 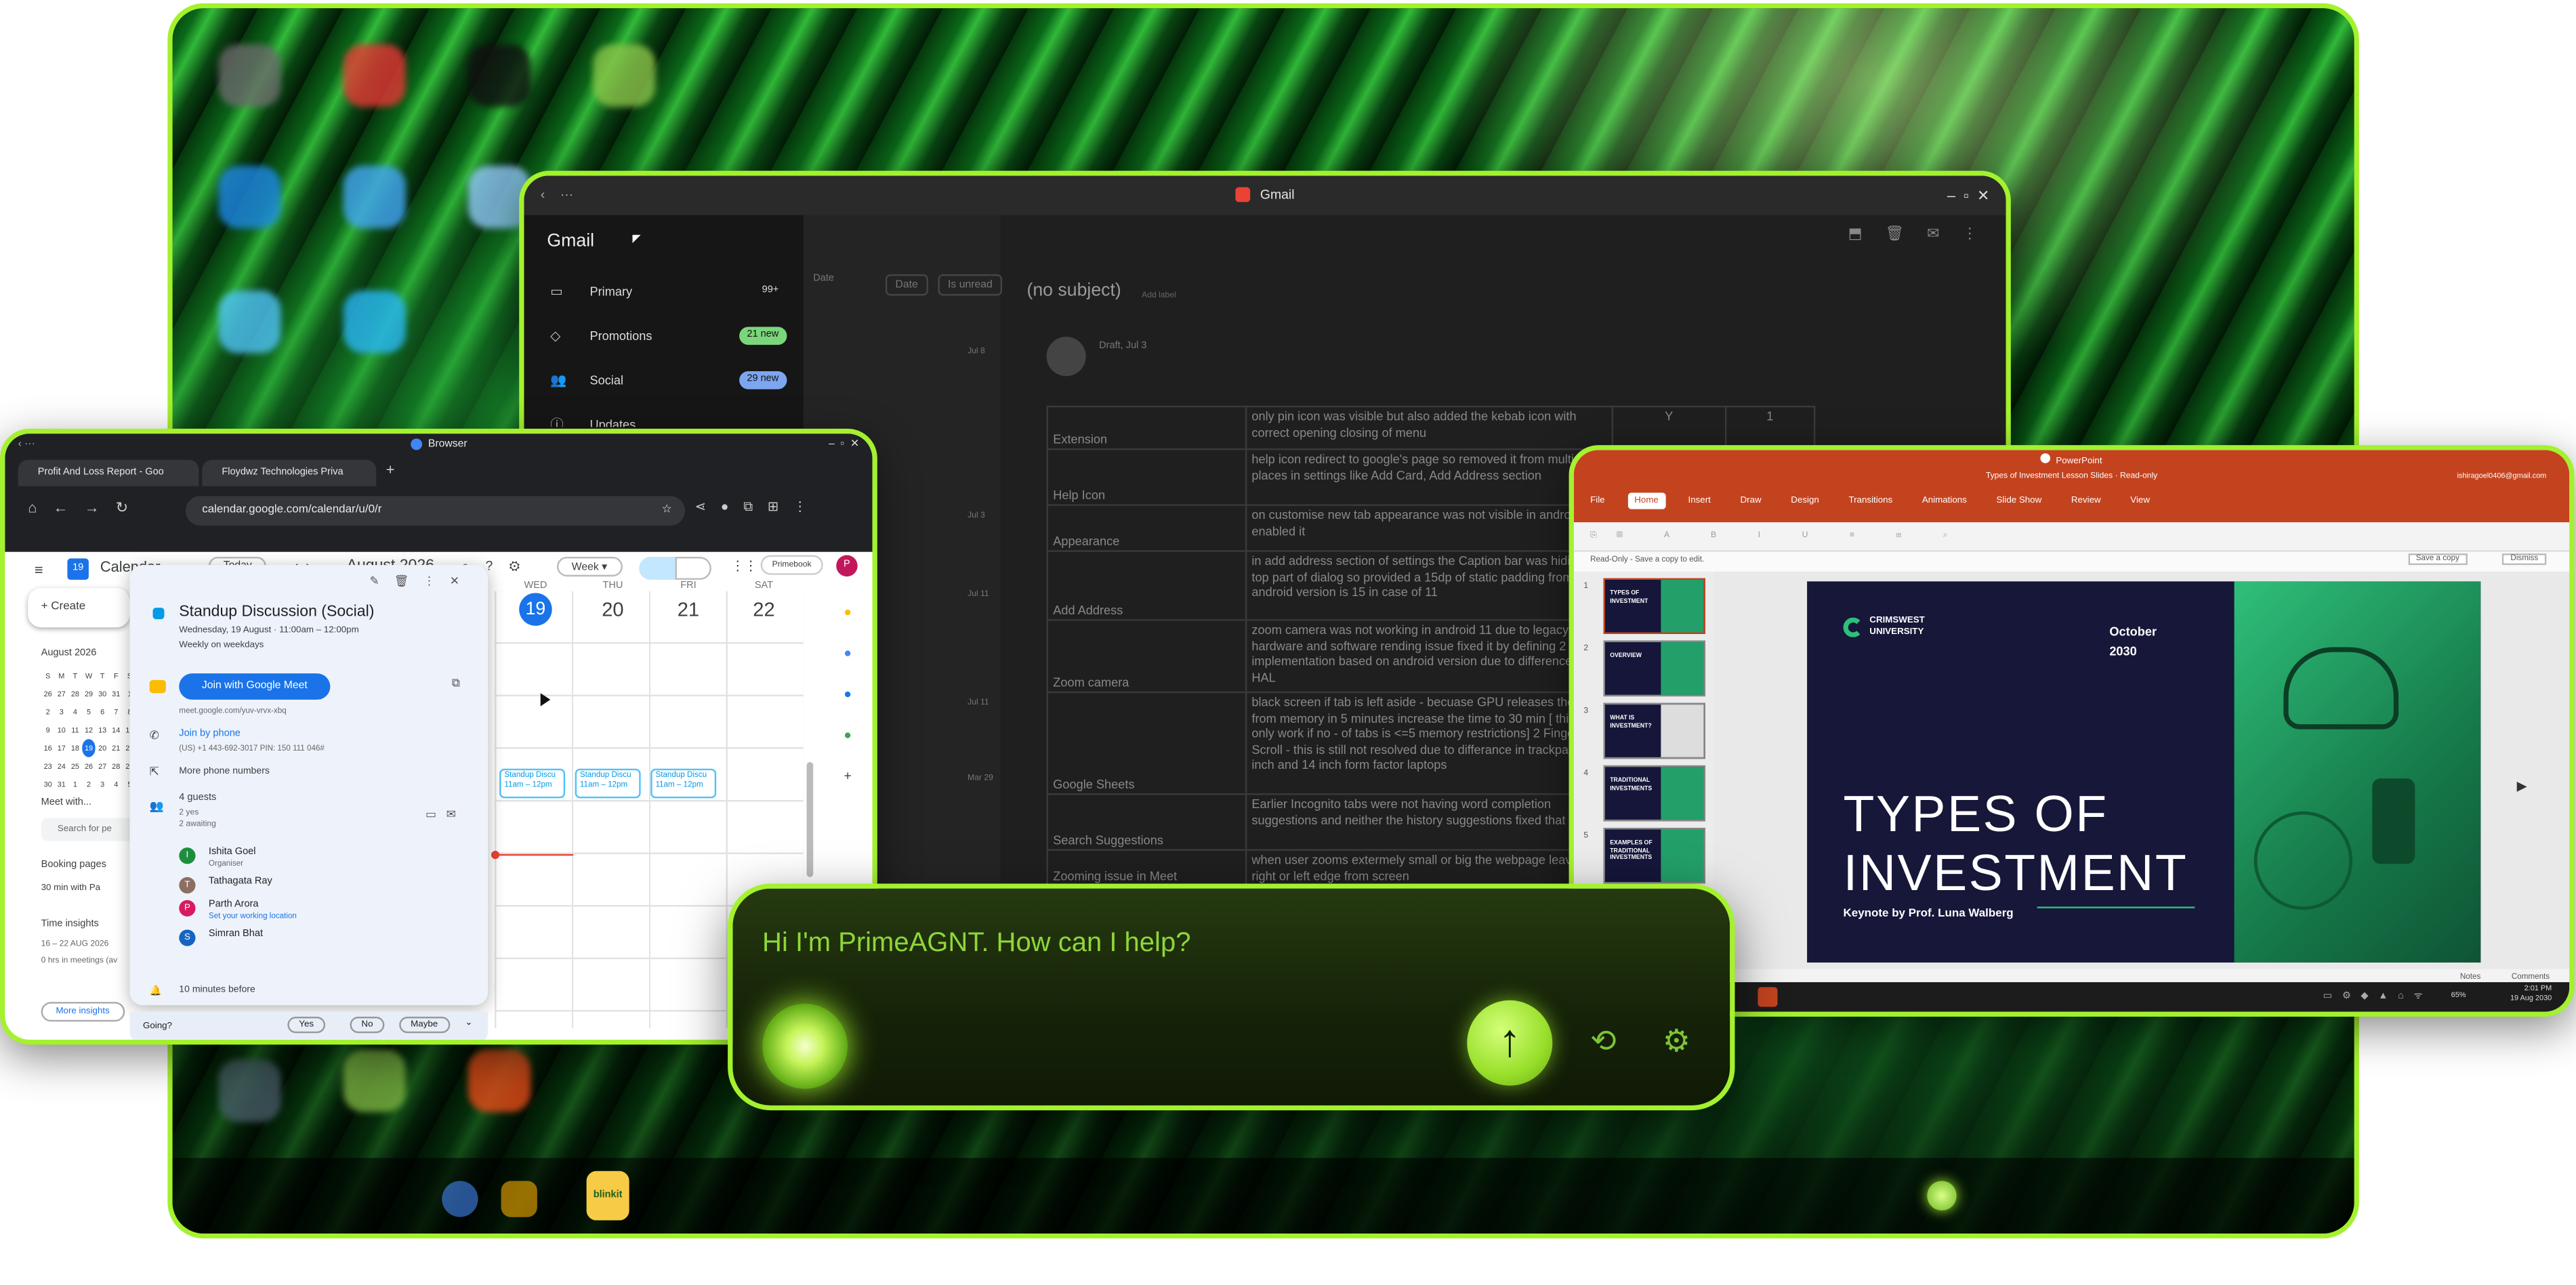 What do you see at coordinates (89, 694) in the screenshot?
I see `mini-calendar-day: 29` at bounding box center [89, 694].